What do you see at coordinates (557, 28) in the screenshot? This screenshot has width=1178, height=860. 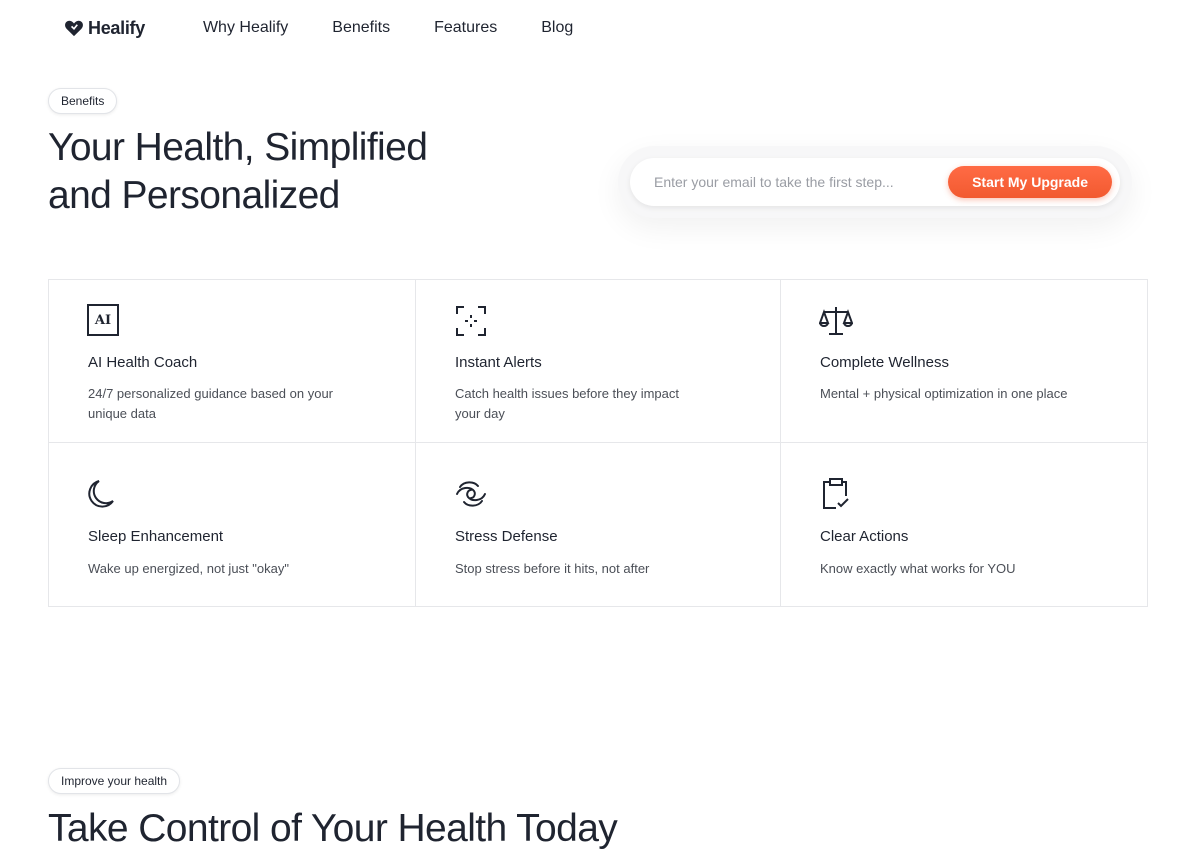 I see `nav-link-blog: Blog` at bounding box center [557, 28].